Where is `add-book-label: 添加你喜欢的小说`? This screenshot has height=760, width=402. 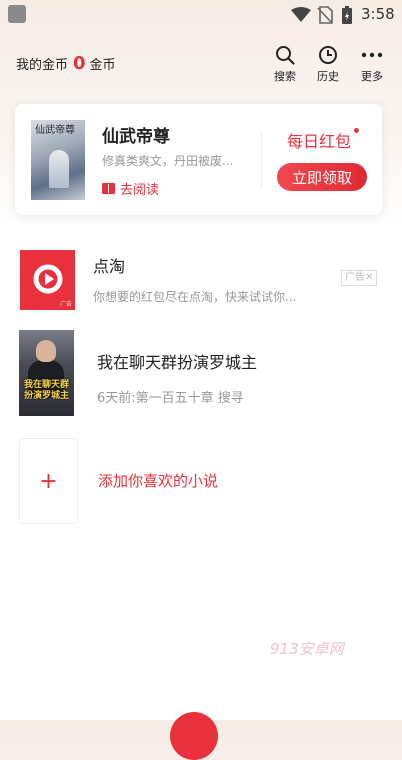 add-book-label: 添加你喜欢的小说 is located at coordinates (158, 480).